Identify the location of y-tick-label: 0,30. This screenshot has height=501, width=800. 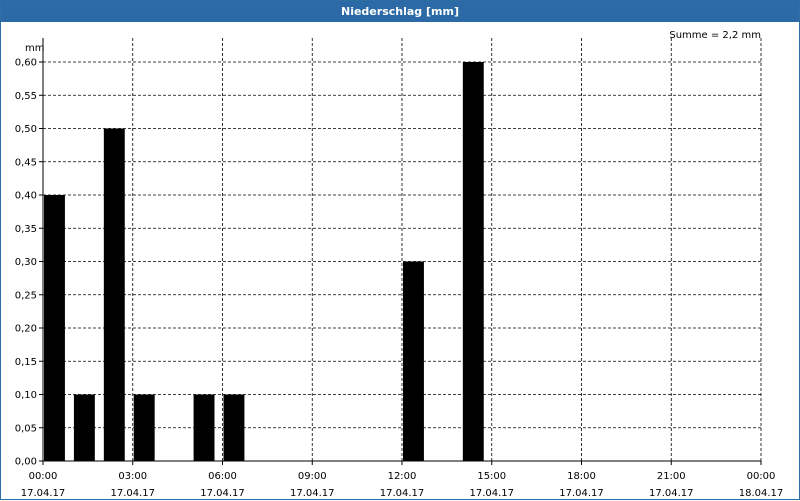
(26, 262).